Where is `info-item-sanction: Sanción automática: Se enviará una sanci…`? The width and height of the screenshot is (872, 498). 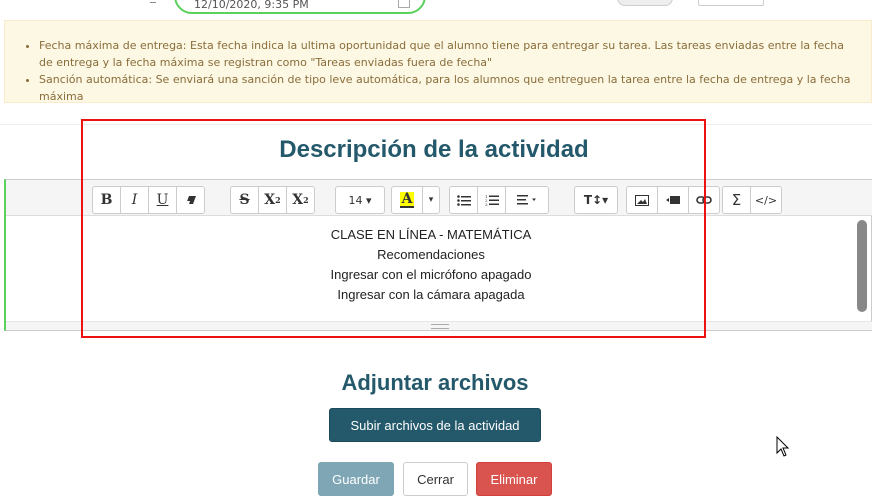
info-item-sanction: Sanción automática: Se enviará una sanci… is located at coordinates (450, 88).